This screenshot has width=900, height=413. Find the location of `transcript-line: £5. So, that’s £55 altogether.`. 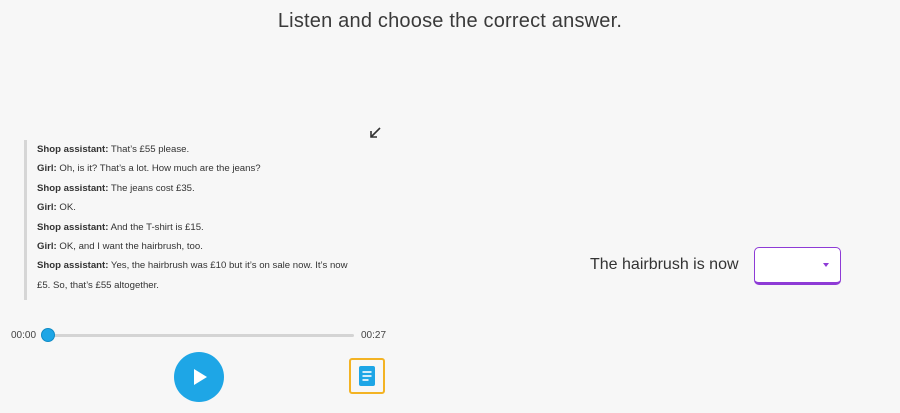

transcript-line: £5. So, that’s £55 altogether. is located at coordinates (208, 285).